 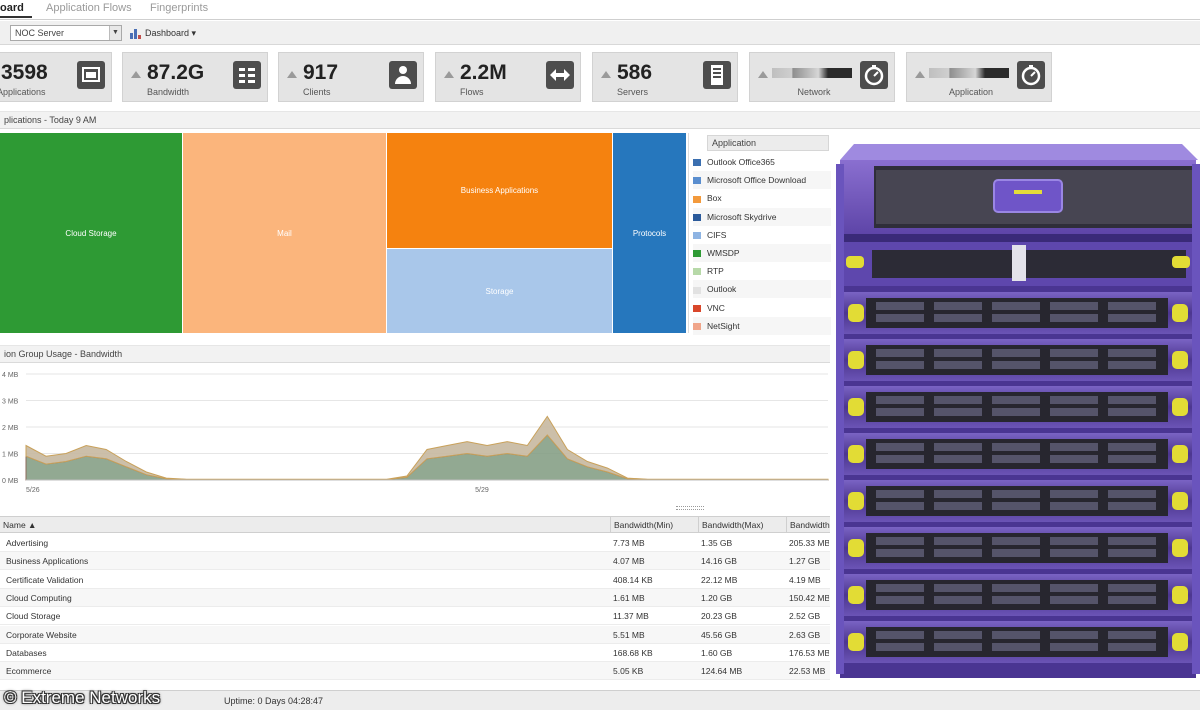 What do you see at coordinates (33, 616) in the screenshot?
I see `table-cell: Cloud Storage` at bounding box center [33, 616].